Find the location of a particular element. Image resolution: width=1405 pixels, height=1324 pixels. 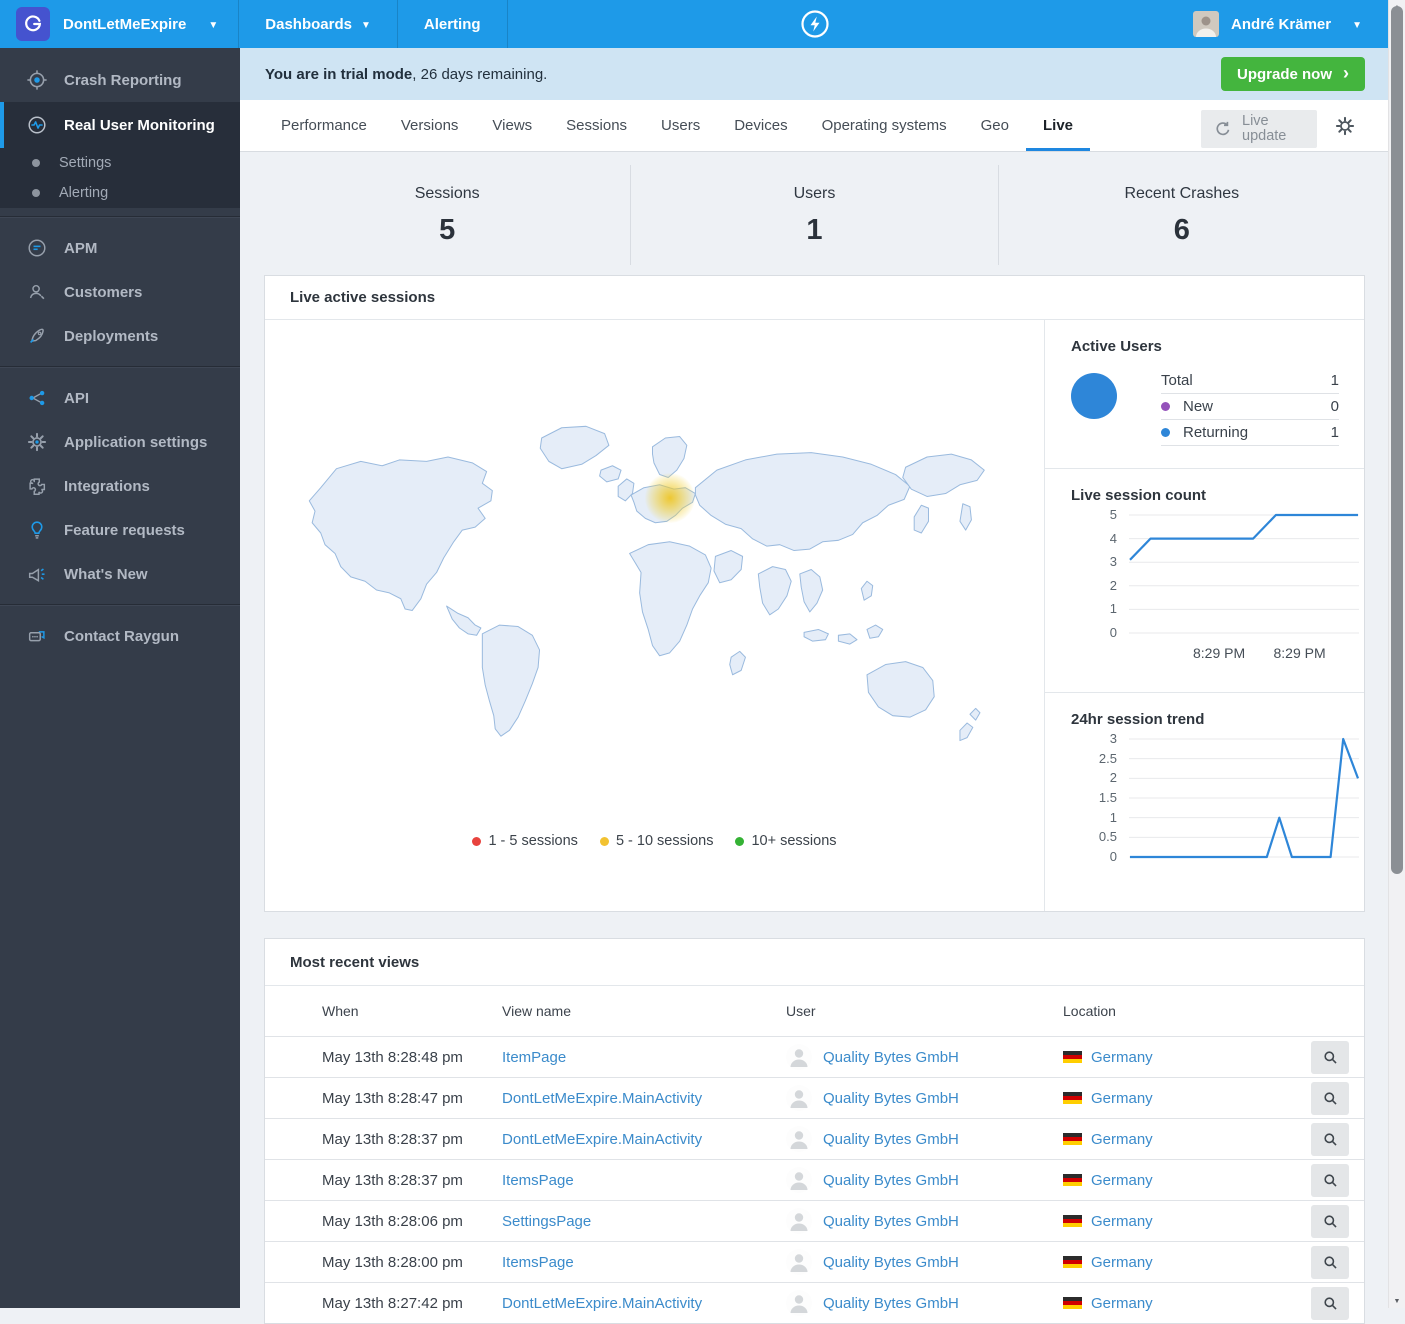

nav-dashboards: Dashboards ▼ is located at coordinates (318, 24).